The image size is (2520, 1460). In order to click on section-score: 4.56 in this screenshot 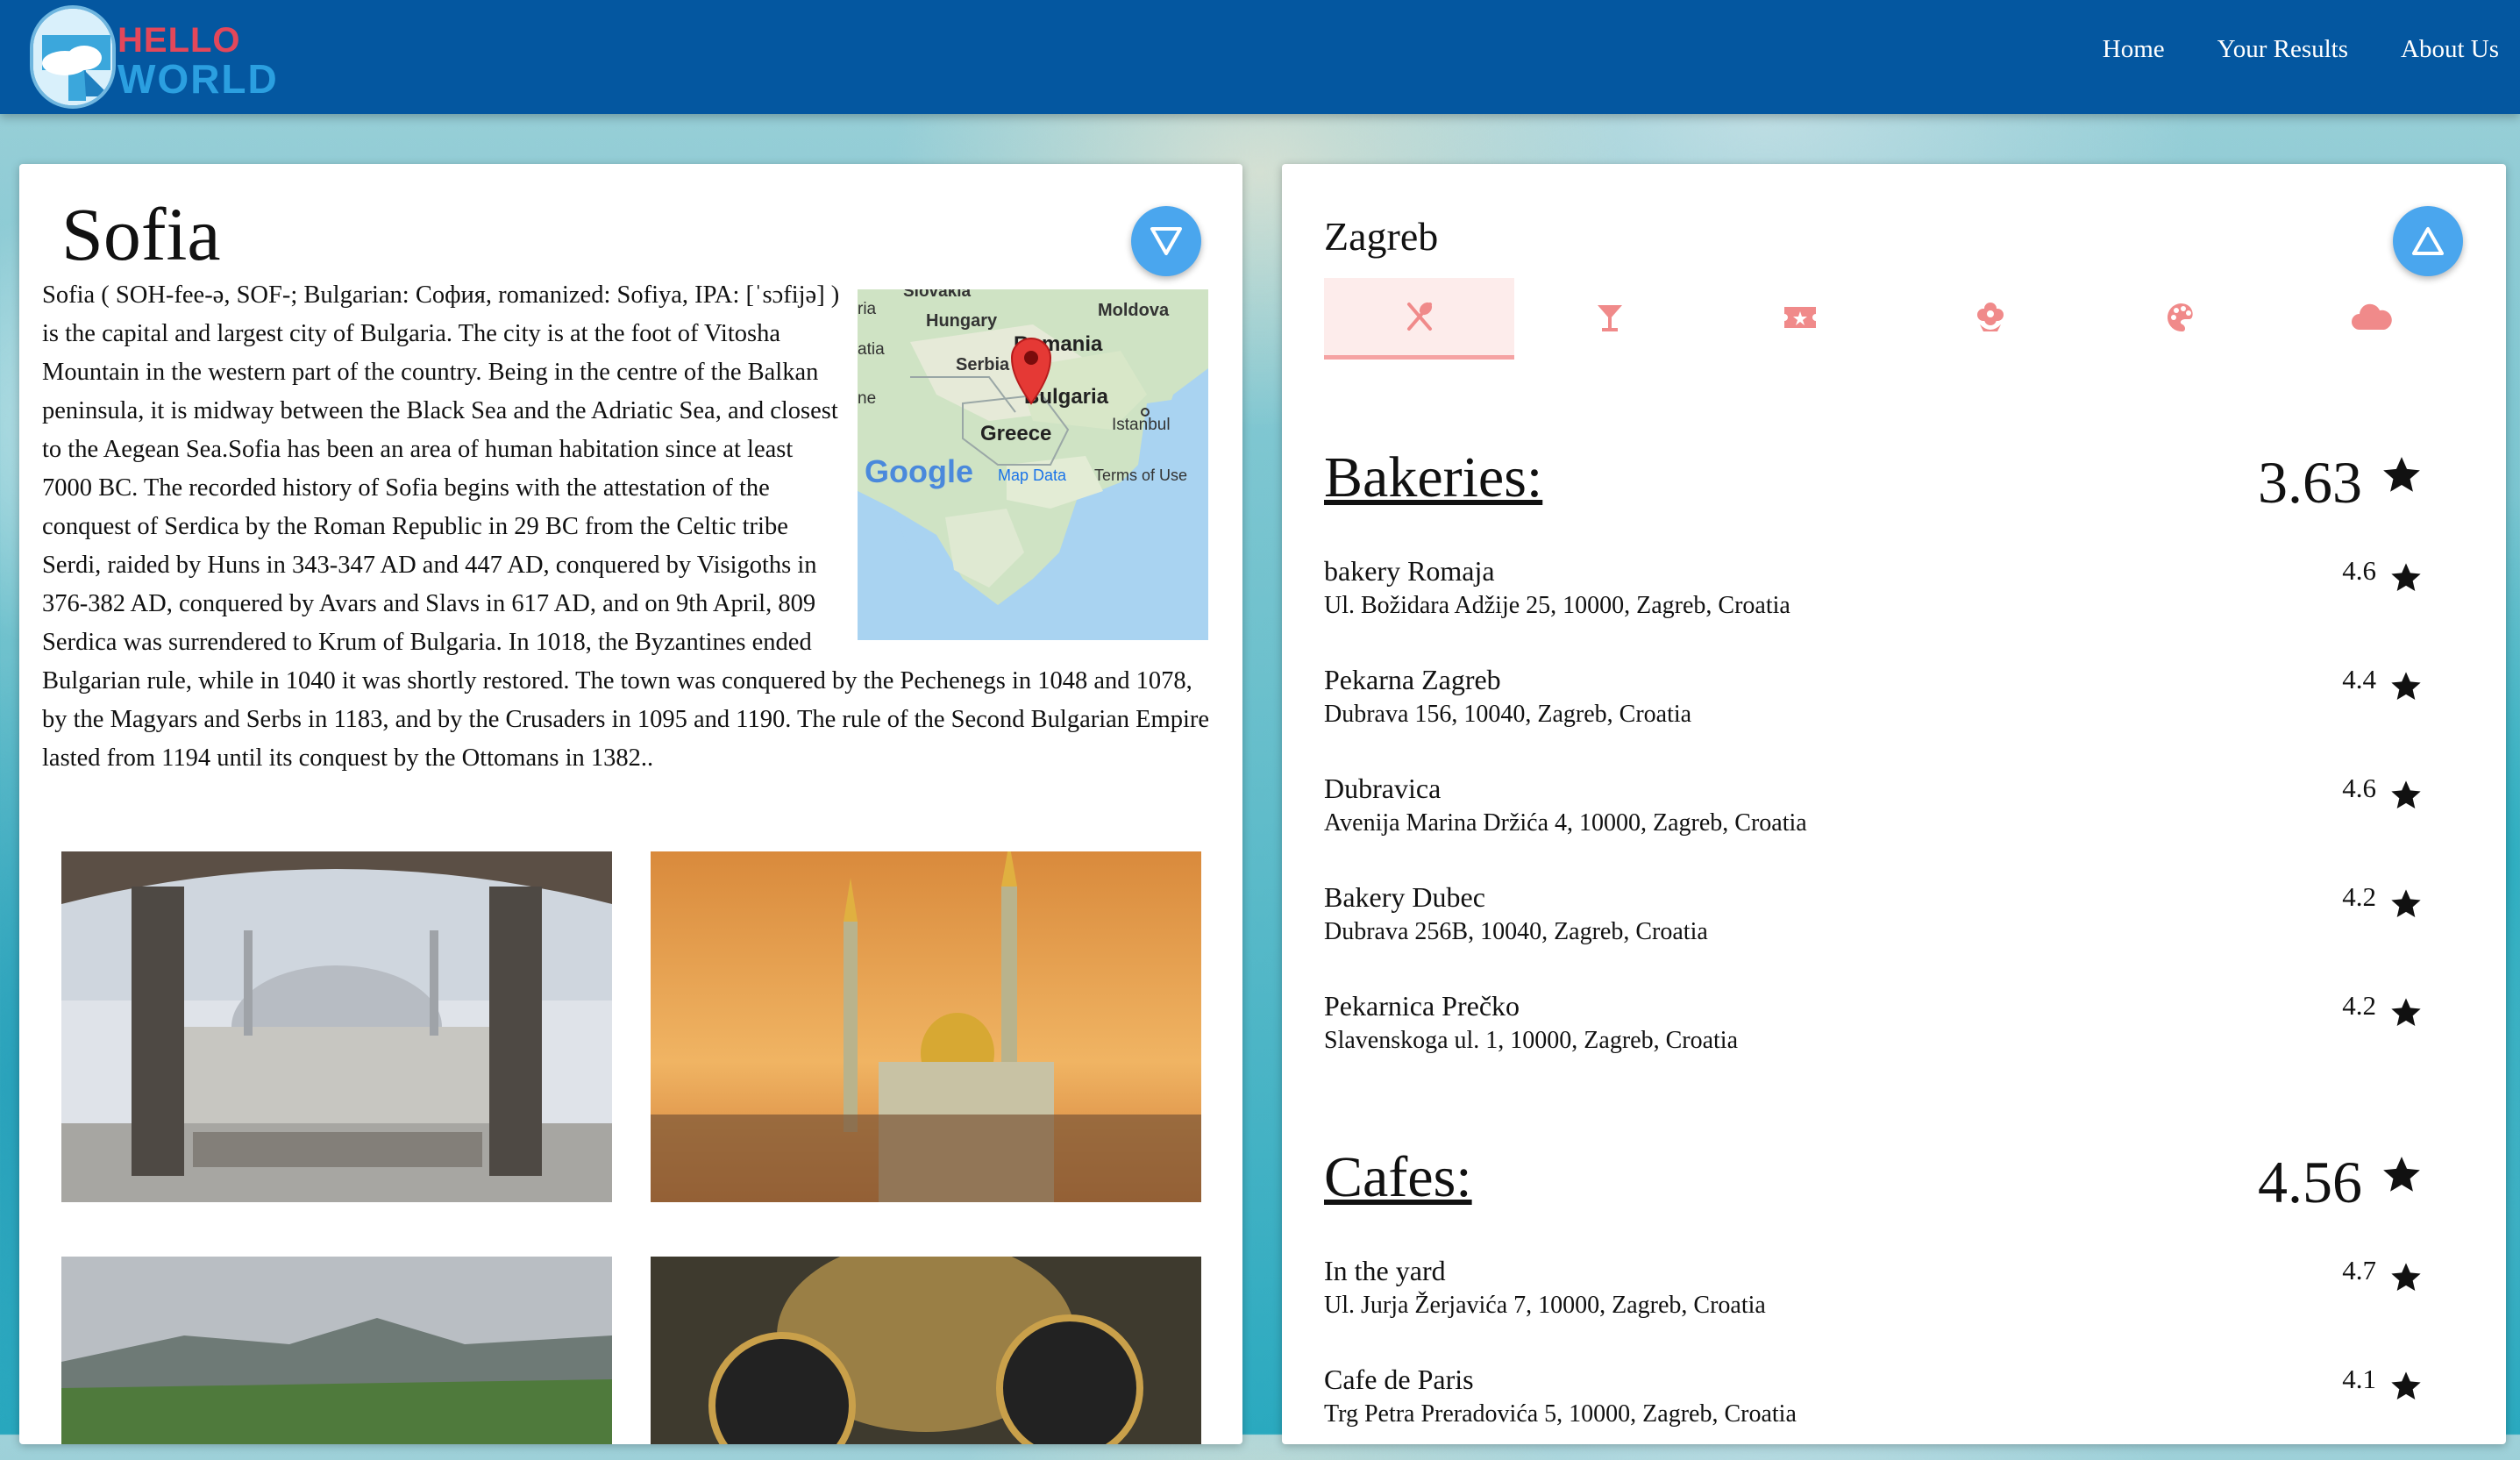, I will do `click(2310, 1182)`.